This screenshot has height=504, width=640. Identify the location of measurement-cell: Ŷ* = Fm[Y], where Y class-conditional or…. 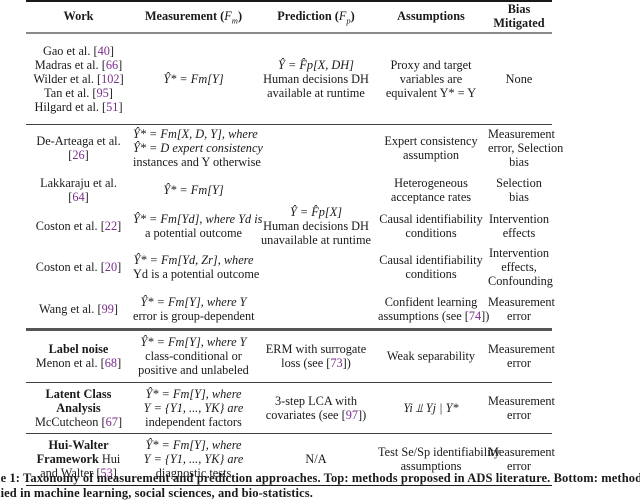
(193, 356).